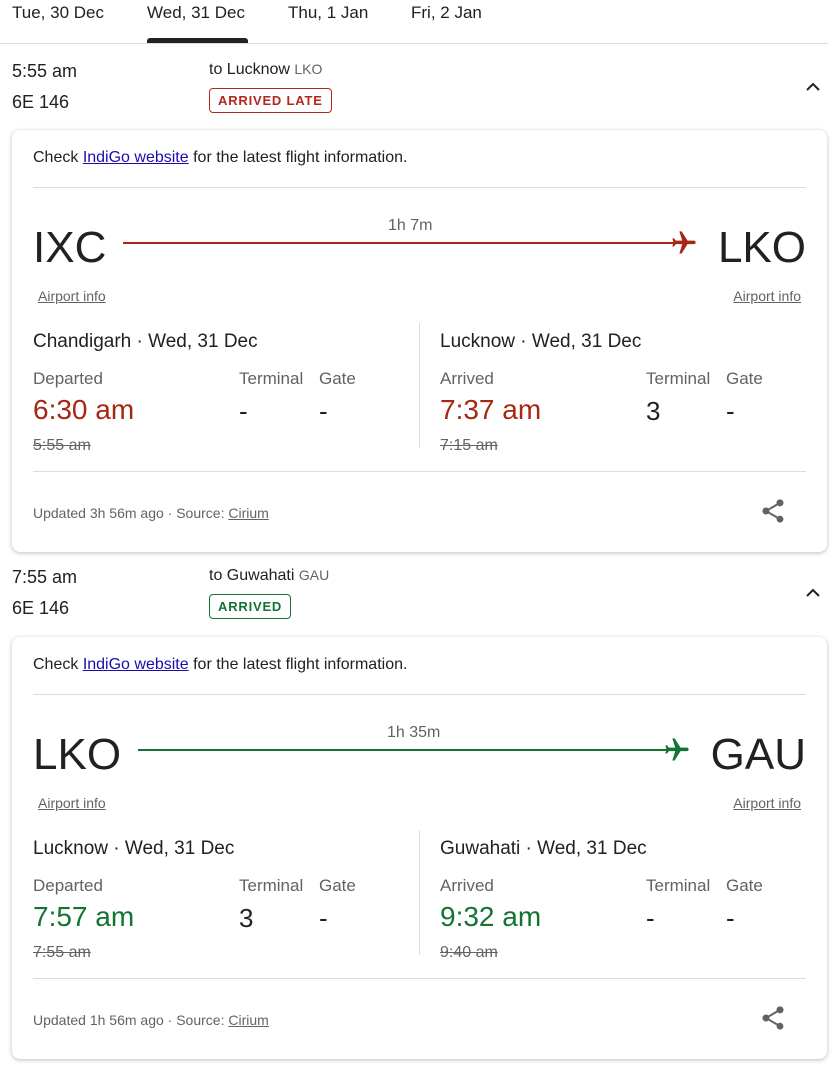 The height and width of the screenshot is (1070, 837). Describe the element at coordinates (84, 409) in the screenshot. I see `actual-departure-time: 6:30 am` at that location.